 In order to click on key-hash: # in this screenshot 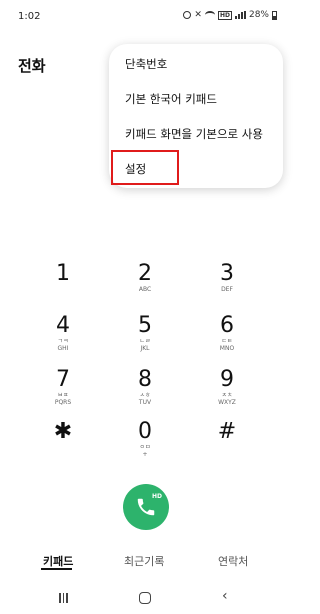, I will do `click(227, 444)`.